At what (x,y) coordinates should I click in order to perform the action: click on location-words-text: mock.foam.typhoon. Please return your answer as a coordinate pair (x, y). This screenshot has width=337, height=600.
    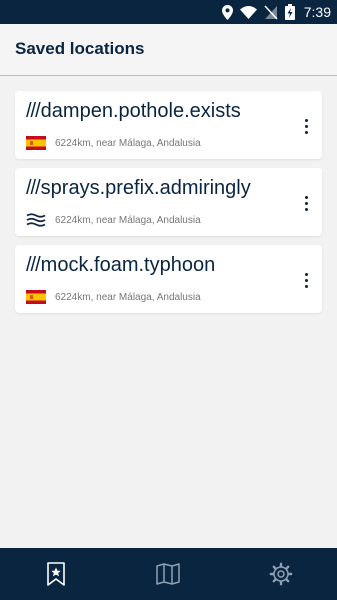
    Looking at the image, I should click on (128, 265).